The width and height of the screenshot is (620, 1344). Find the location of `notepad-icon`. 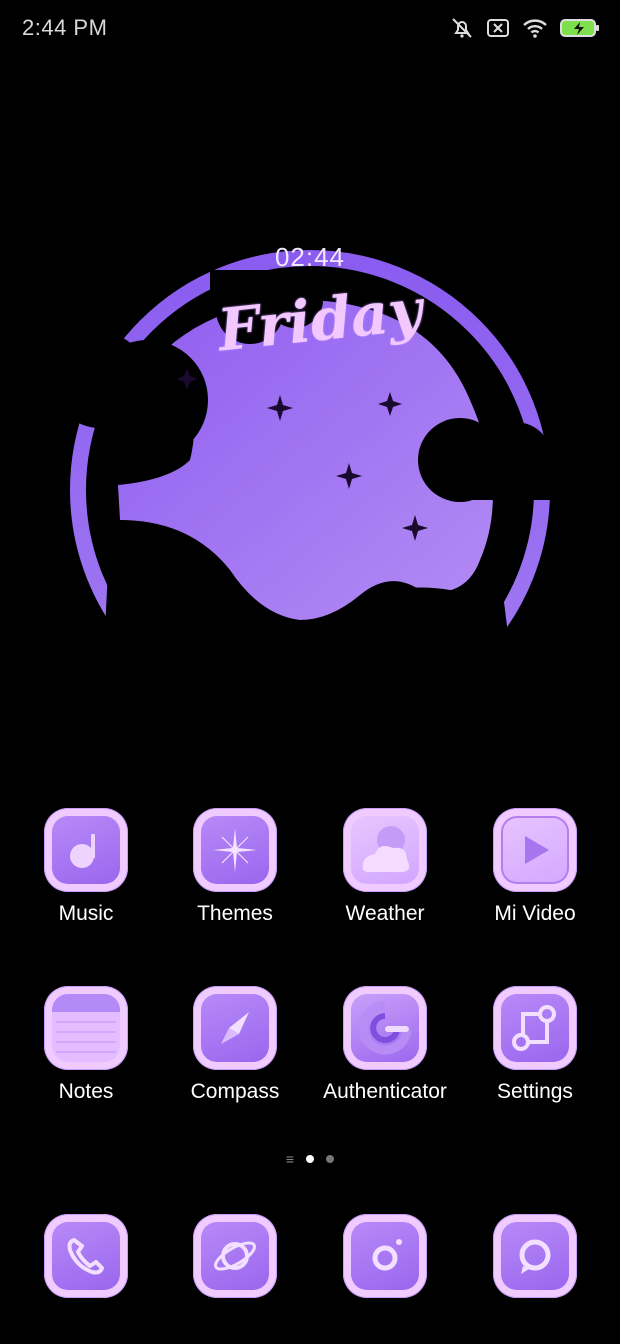

notepad-icon is located at coordinates (86, 1028).